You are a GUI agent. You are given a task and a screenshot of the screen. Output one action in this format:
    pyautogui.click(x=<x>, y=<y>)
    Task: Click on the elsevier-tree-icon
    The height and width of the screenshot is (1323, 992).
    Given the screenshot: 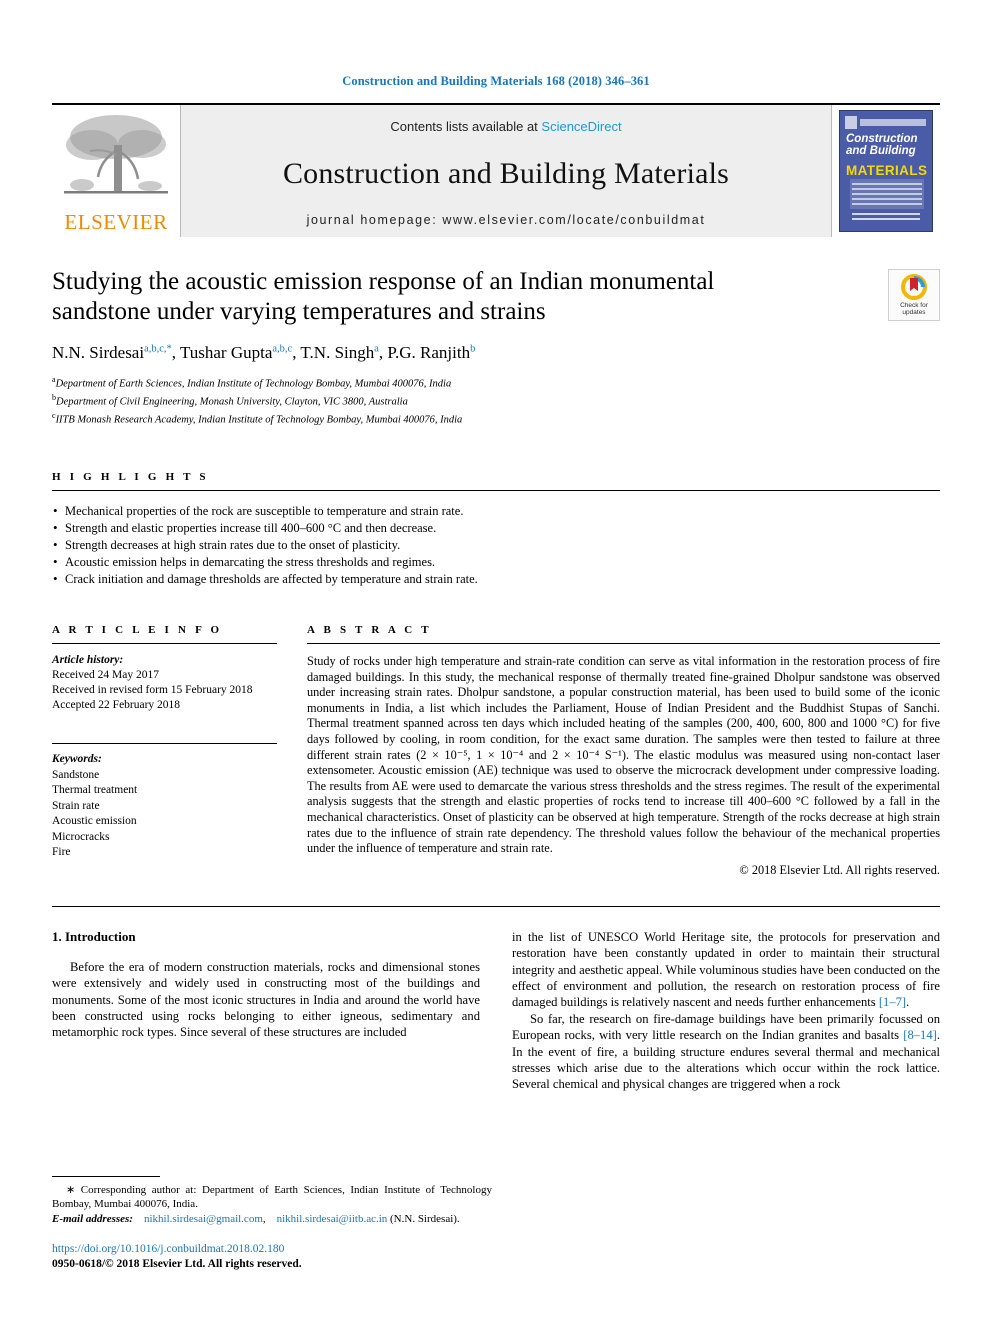 What is the action you would take?
    pyautogui.click(x=116, y=154)
    